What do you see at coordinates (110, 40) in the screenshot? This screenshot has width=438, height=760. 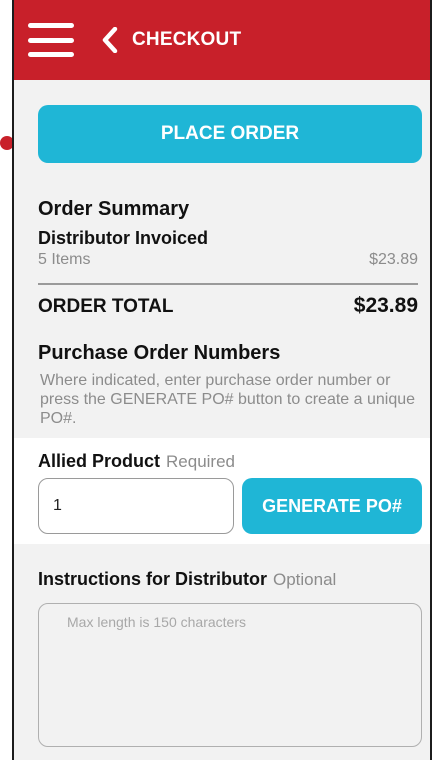 I see `chevron-left-icon` at bounding box center [110, 40].